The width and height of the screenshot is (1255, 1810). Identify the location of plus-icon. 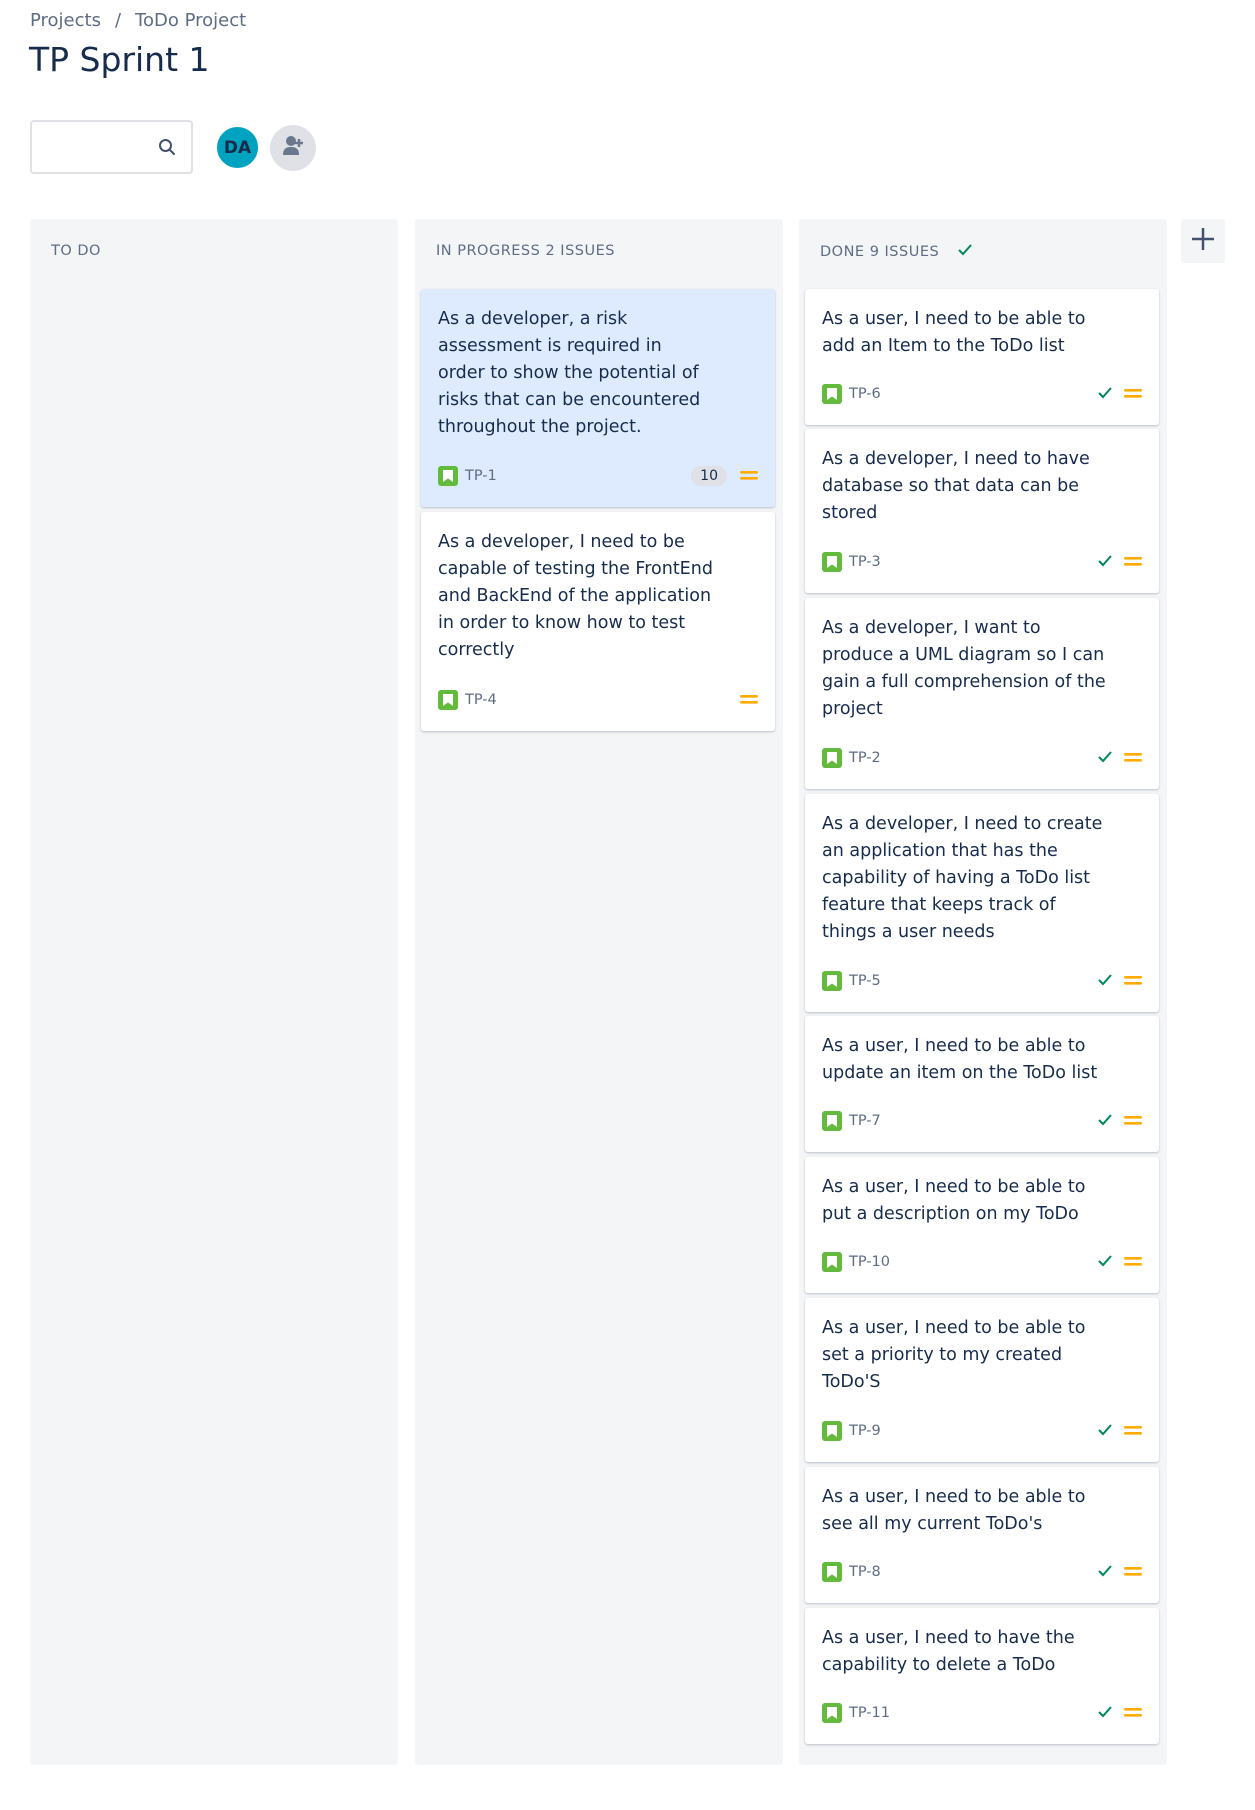
(1203, 241).